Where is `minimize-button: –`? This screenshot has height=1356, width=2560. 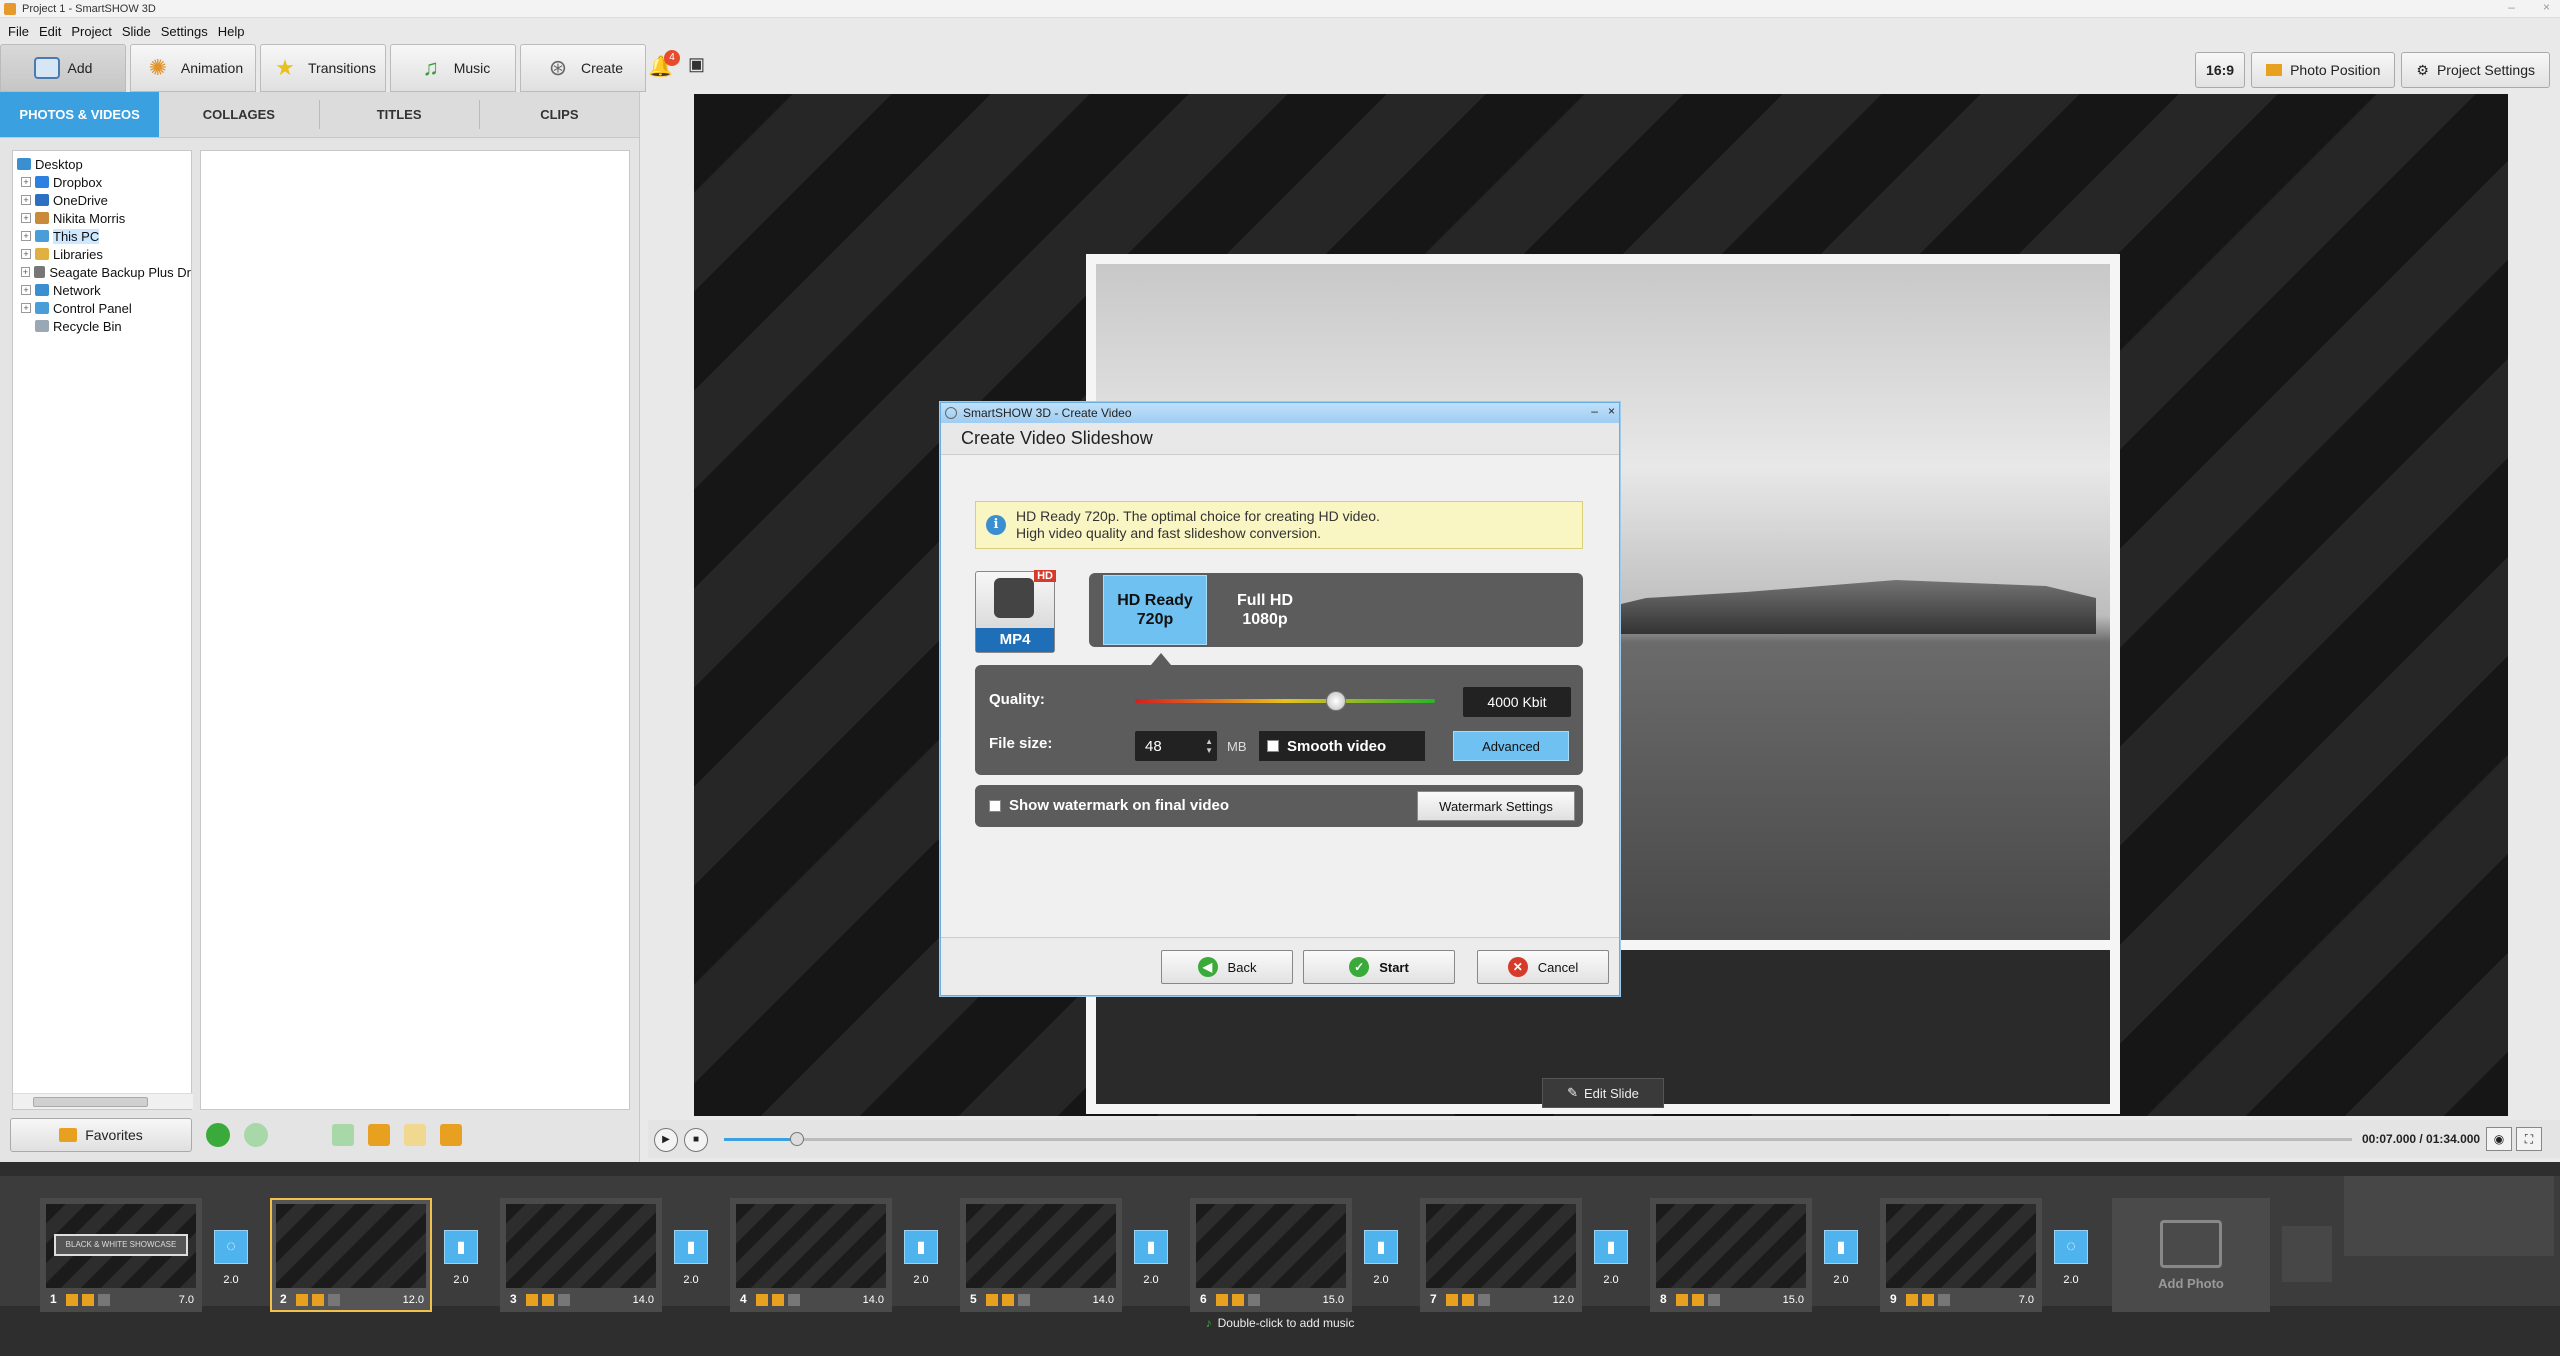
minimize-button: – is located at coordinates (2511, 7).